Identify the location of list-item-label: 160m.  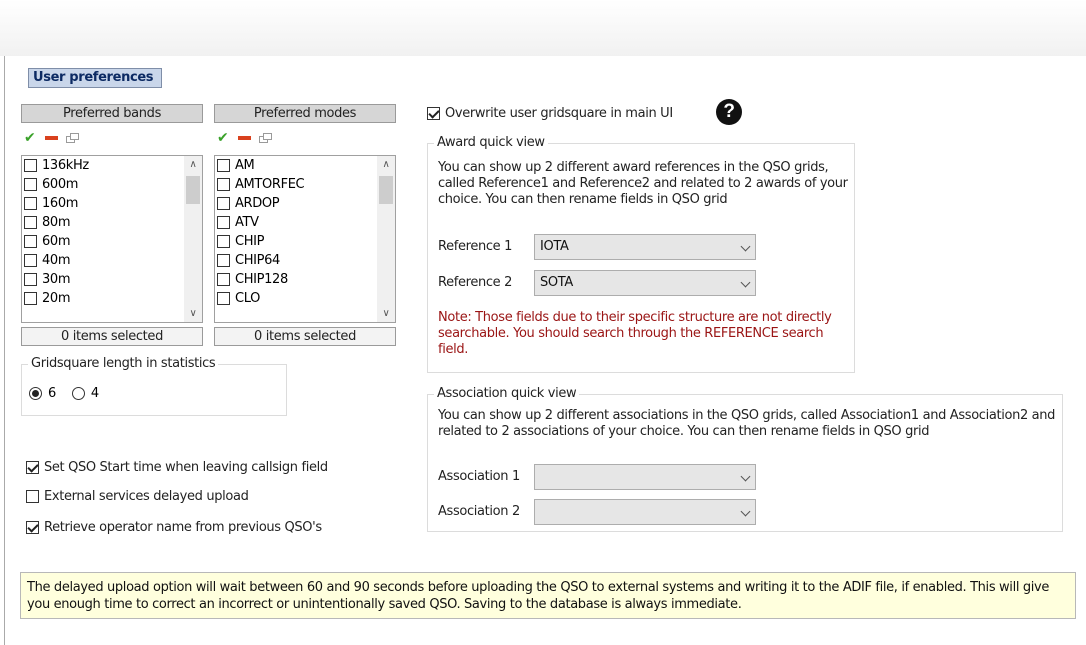
(60, 203).